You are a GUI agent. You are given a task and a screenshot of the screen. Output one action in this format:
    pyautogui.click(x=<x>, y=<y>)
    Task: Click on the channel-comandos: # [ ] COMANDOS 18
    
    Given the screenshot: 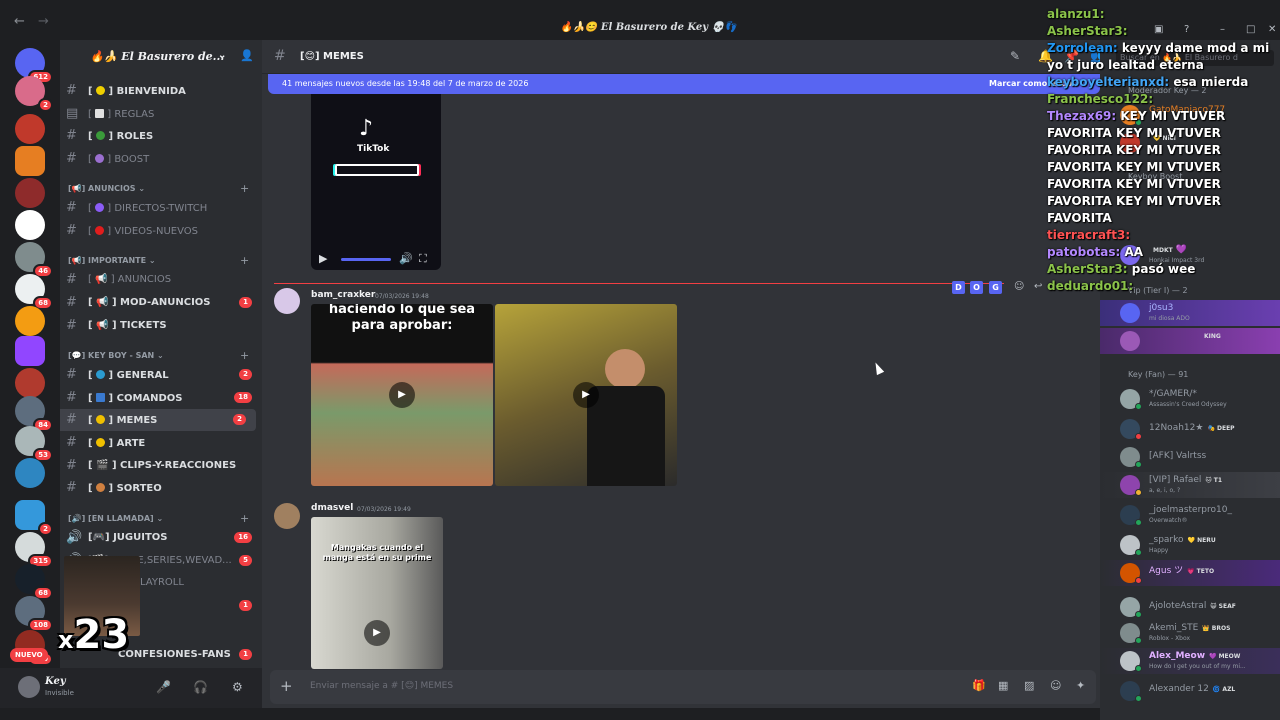 What is the action you would take?
    pyautogui.click(x=161, y=398)
    